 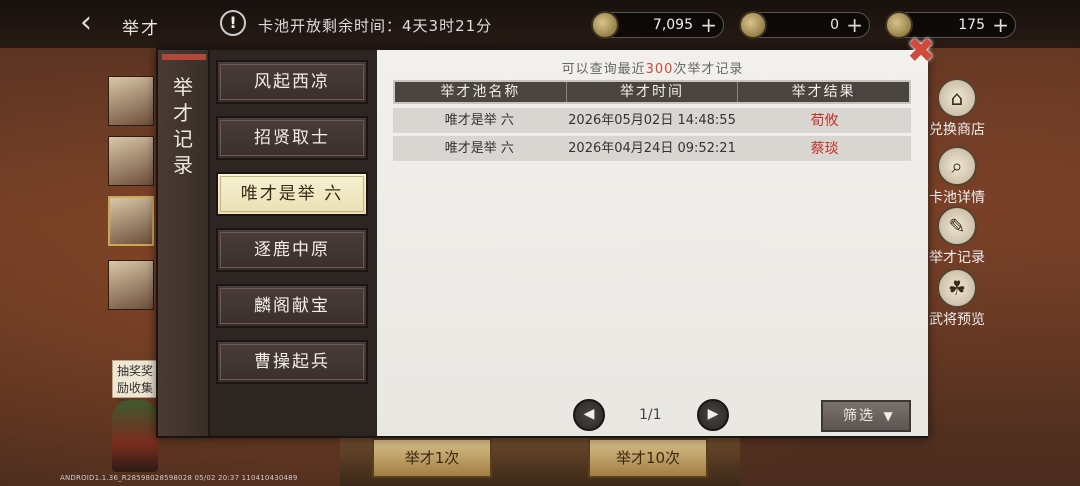 I want to click on side-menu-shop: ⌂ 兑换商店, so click(x=957, y=108).